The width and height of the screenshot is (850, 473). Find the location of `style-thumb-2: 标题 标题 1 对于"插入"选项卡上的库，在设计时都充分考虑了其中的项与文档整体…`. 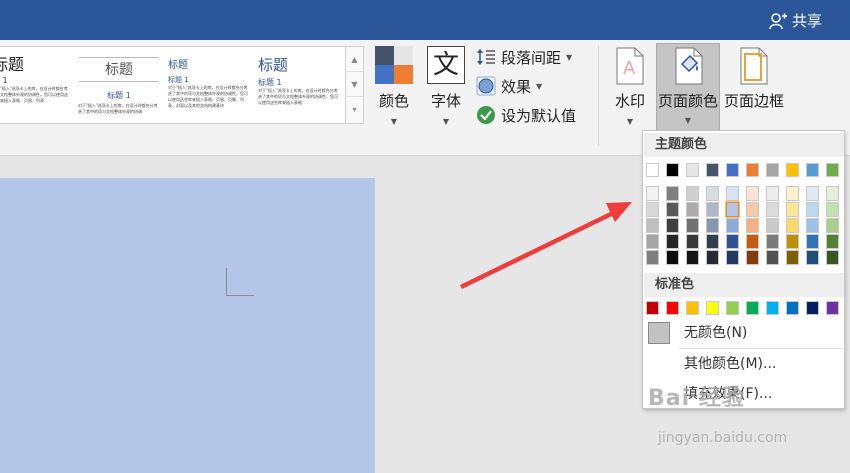

style-thumb-2: 标题 标题 1 对于"插入"选项卡上的库，在设计时都充分考虑了其中的项与文档整体… is located at coordinates (119, 86).